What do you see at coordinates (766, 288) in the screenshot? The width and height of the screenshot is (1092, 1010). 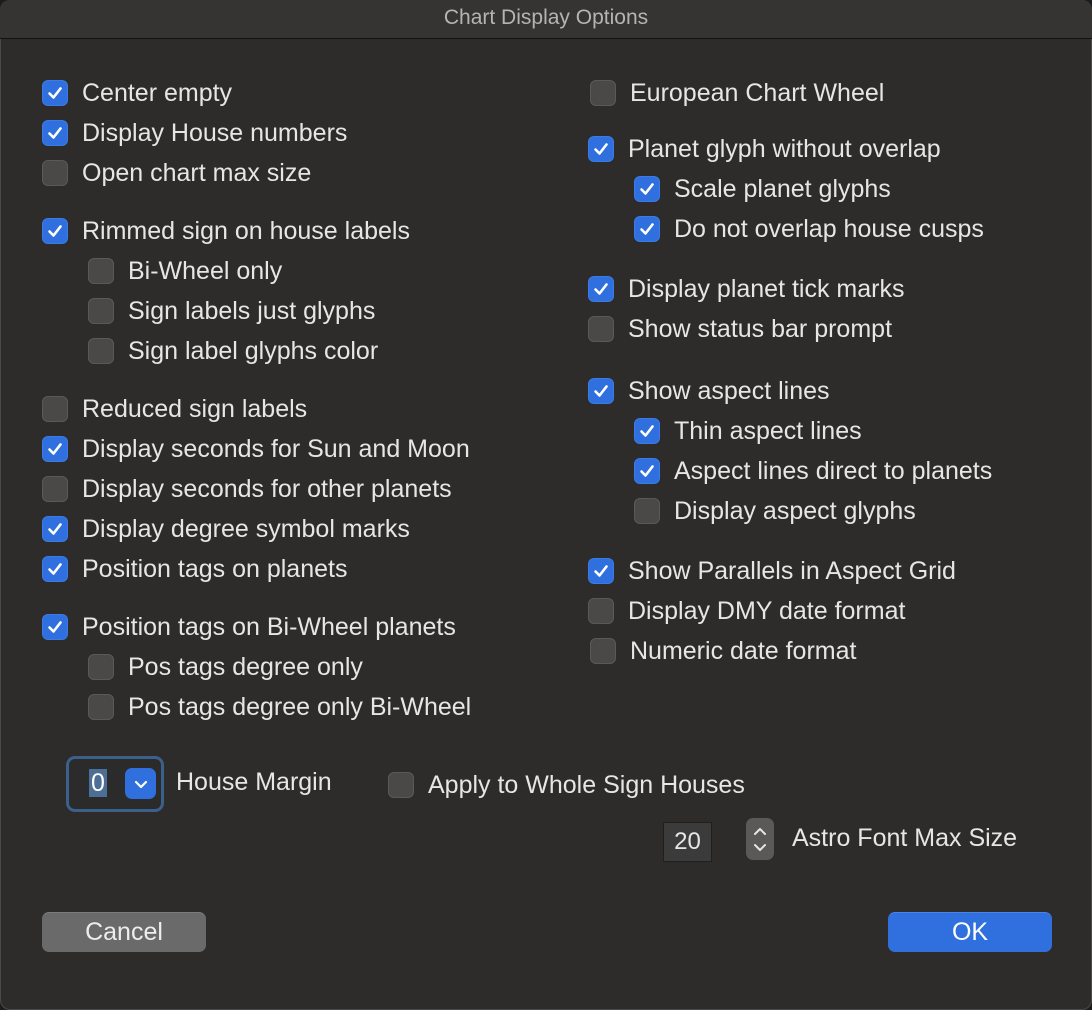 I see `checkbox-label: Display planet tick marks` at bounding box center [766, 288].